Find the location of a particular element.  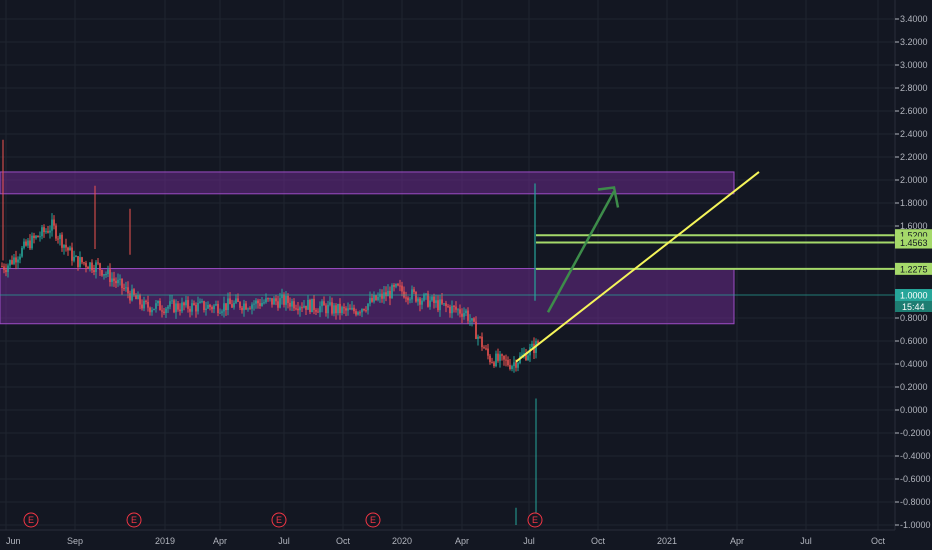

earnings-marker-label: E is located at coordinates (31, 520).